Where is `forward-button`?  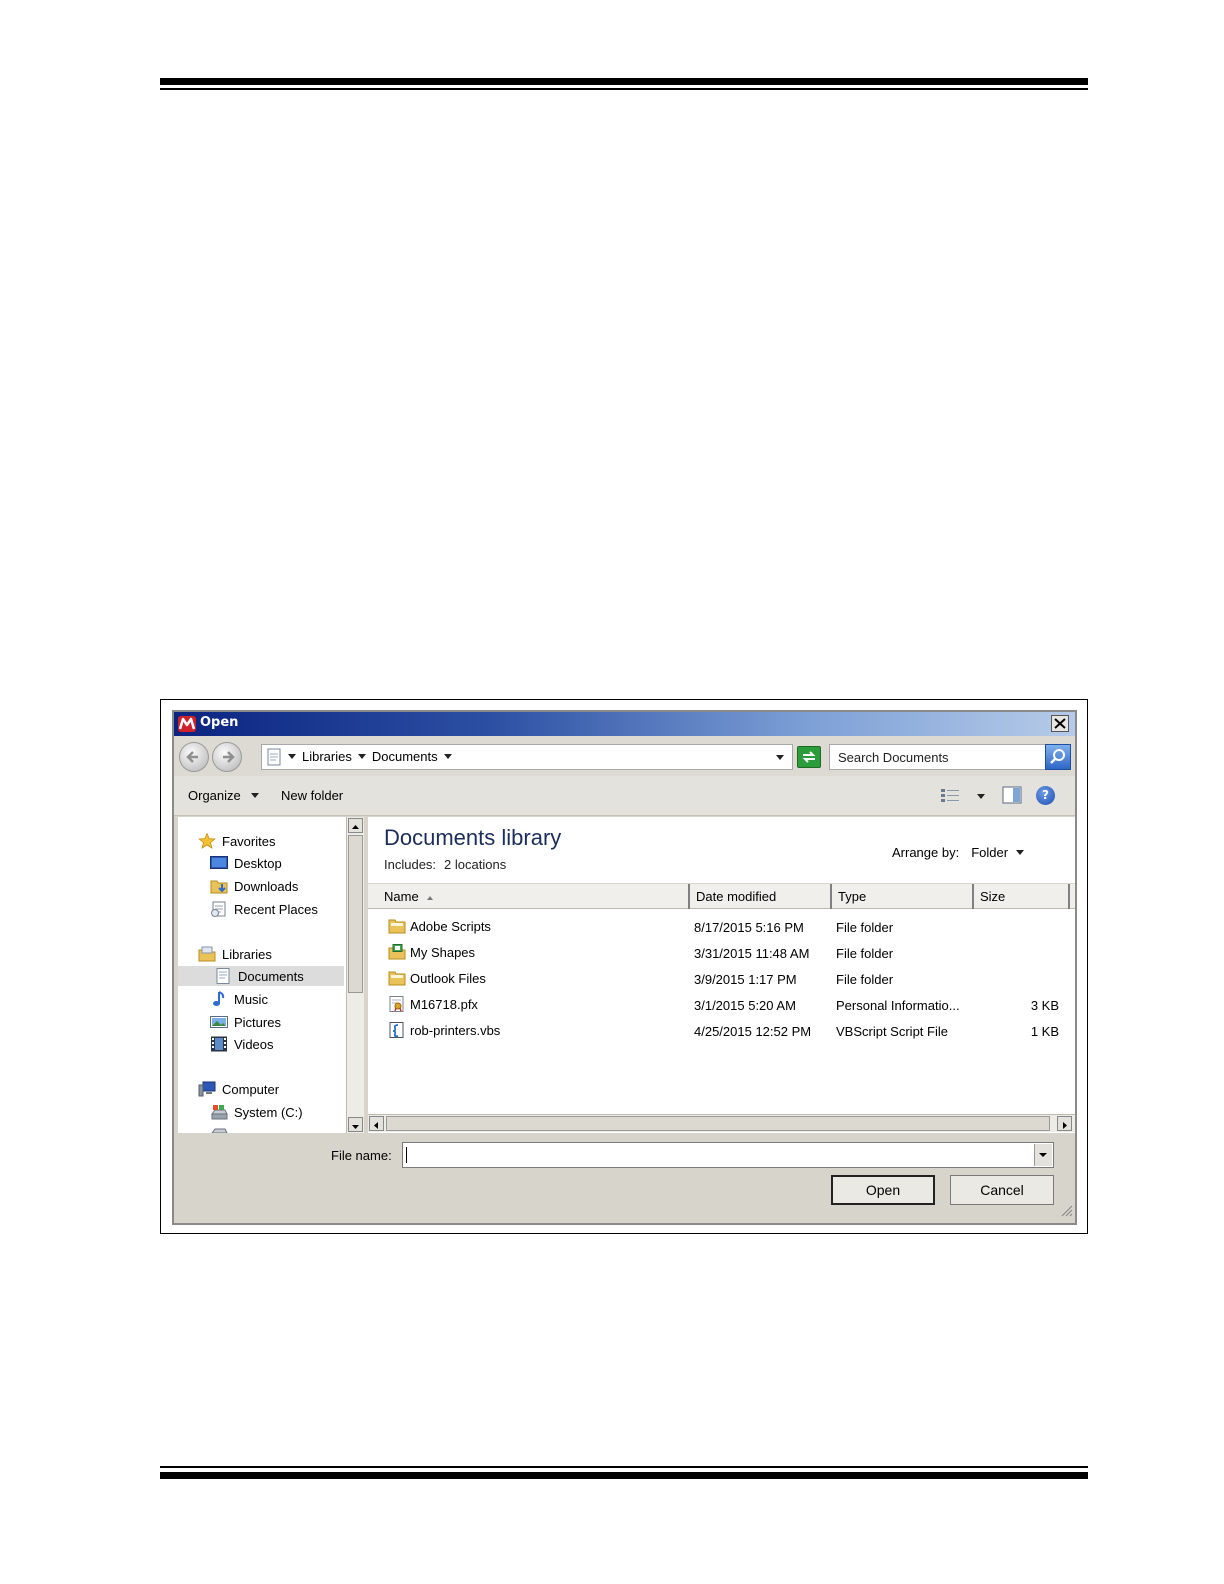
forward-button is located at coordinates (227, 757).